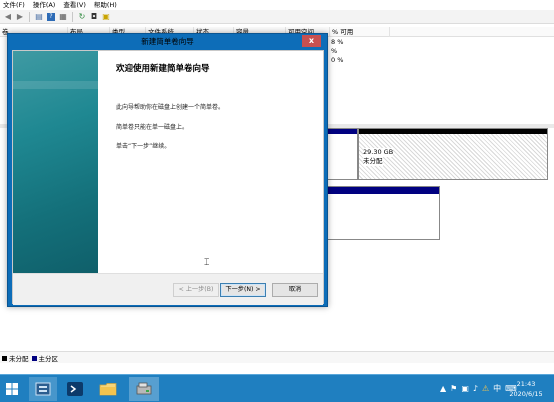 This screenshot has height=402, width=554. Describe the element at coordinates (44, 5) in the screenshot. I see `menu-action: 操作(A)` at that location.